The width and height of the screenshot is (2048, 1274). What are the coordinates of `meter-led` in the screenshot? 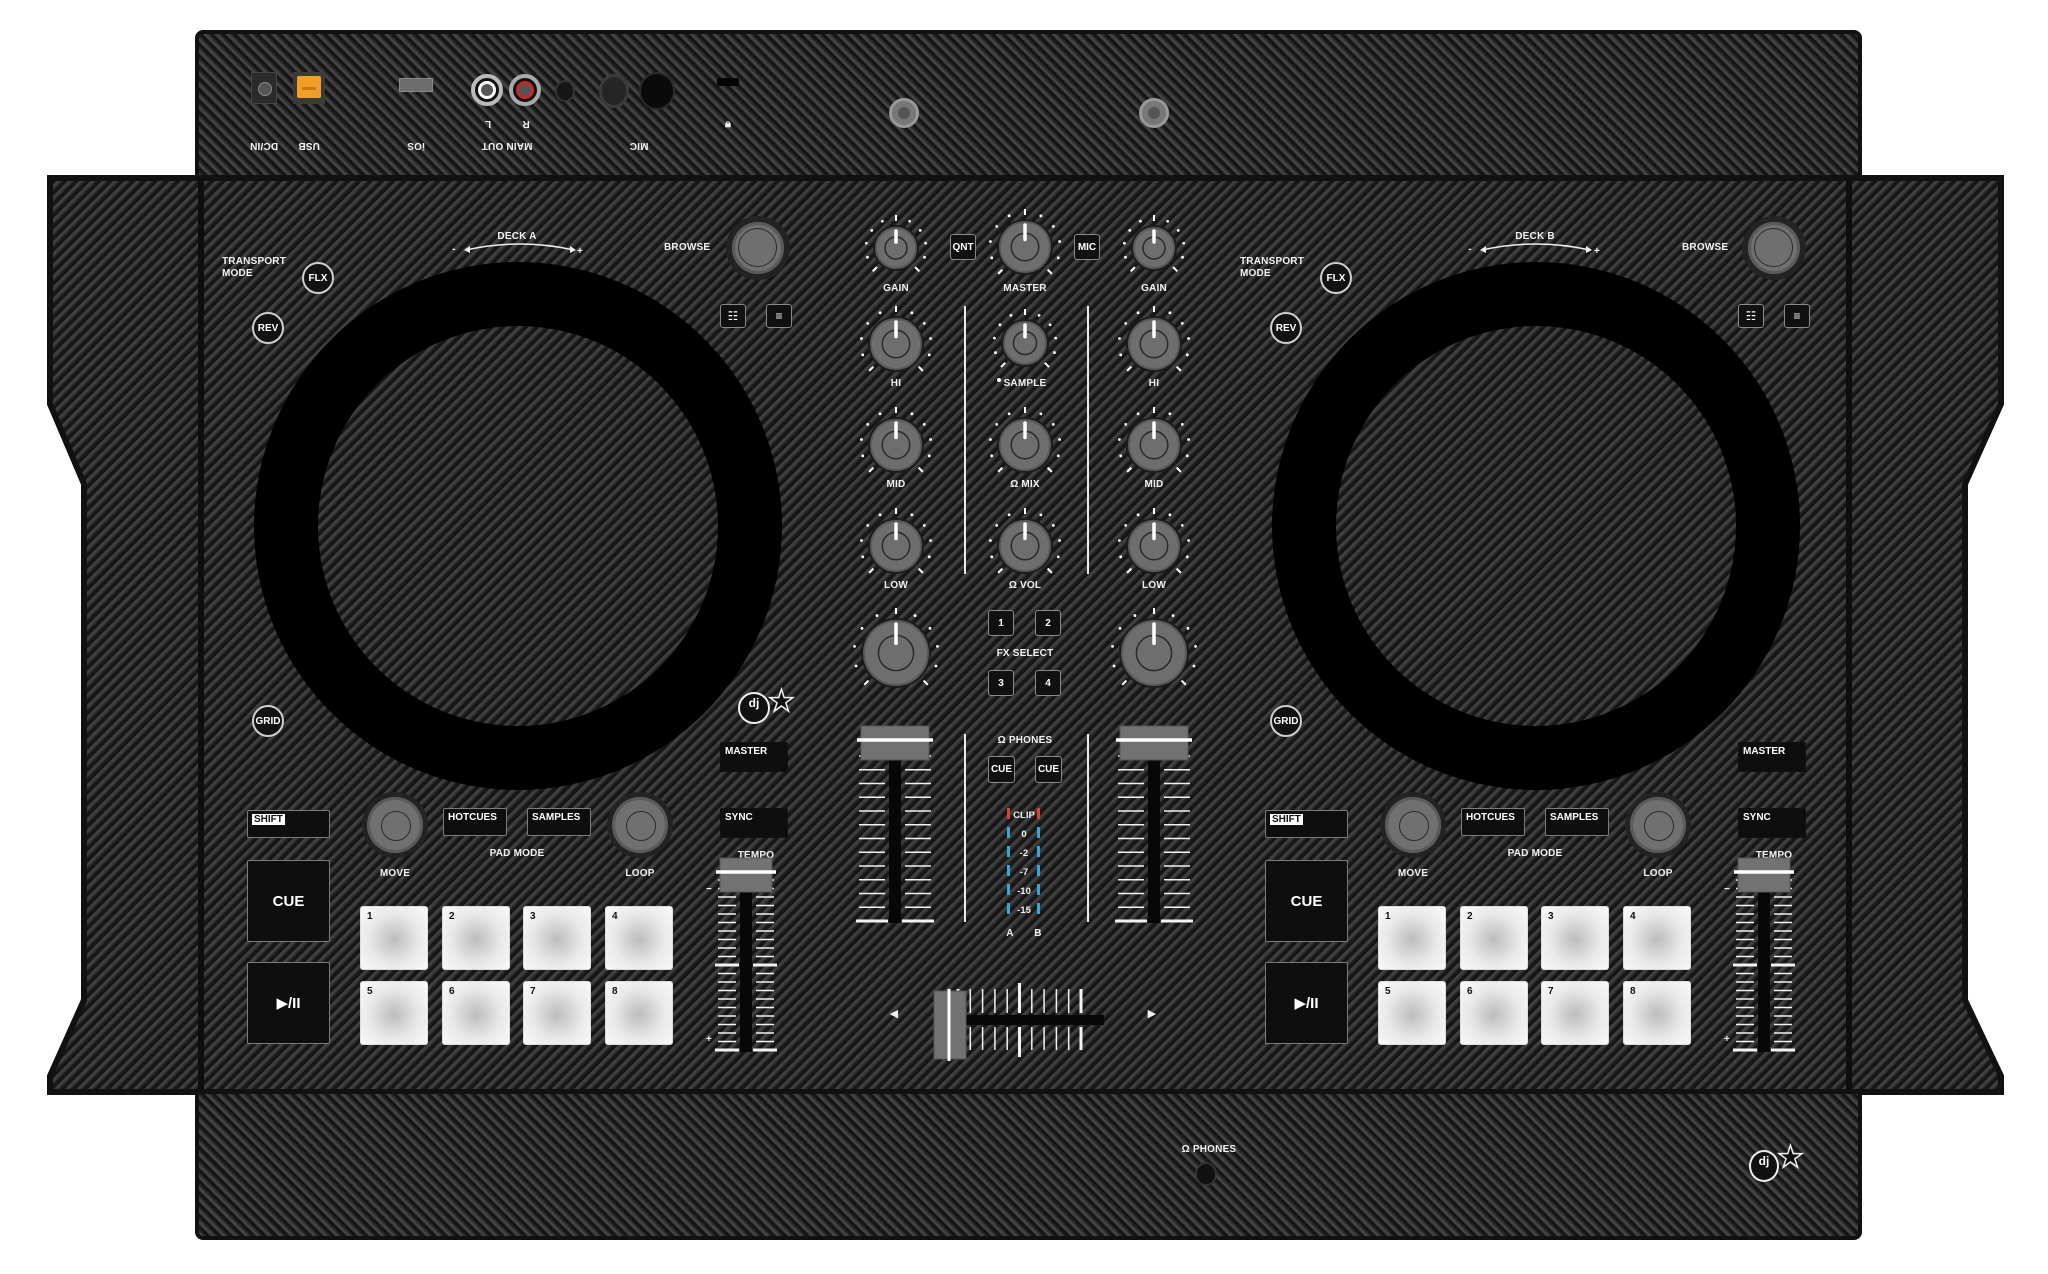 It's located at (1038, 870).